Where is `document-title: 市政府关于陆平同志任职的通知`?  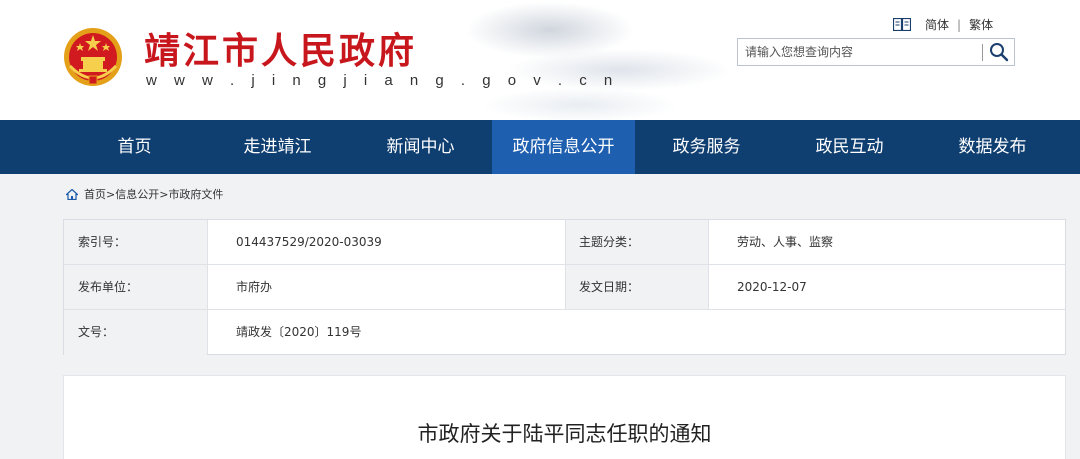
document-title: 市政府关于陆平同志任职的通知 is located at coordinates (564, 434).